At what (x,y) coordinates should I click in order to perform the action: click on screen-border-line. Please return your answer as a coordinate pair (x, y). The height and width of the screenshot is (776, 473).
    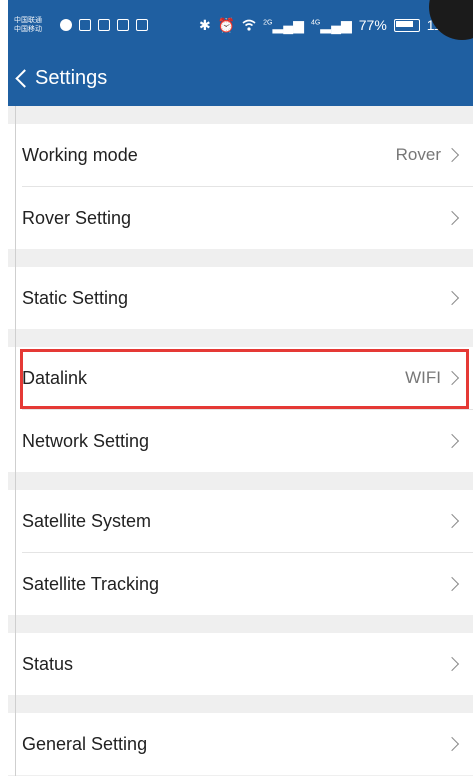
    Looking at the image, I should click on (15, 441).